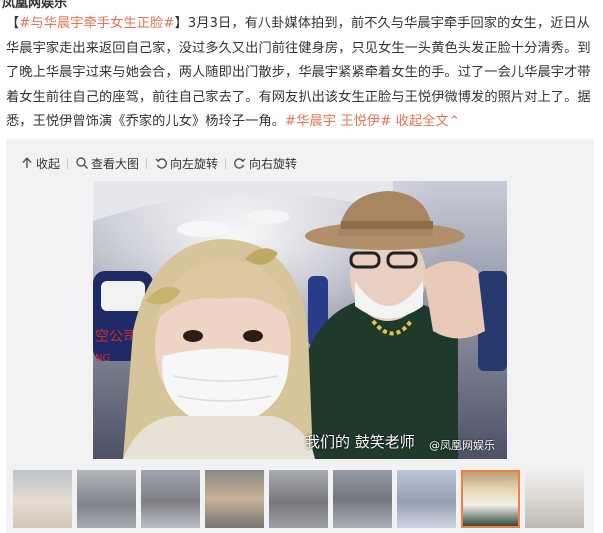 The height and width of the screenshot is (533, 603). Describe the element at coordinates (301, 5) in the screenshot. I see `author-bar: 凤凰网娱乐` at that location.